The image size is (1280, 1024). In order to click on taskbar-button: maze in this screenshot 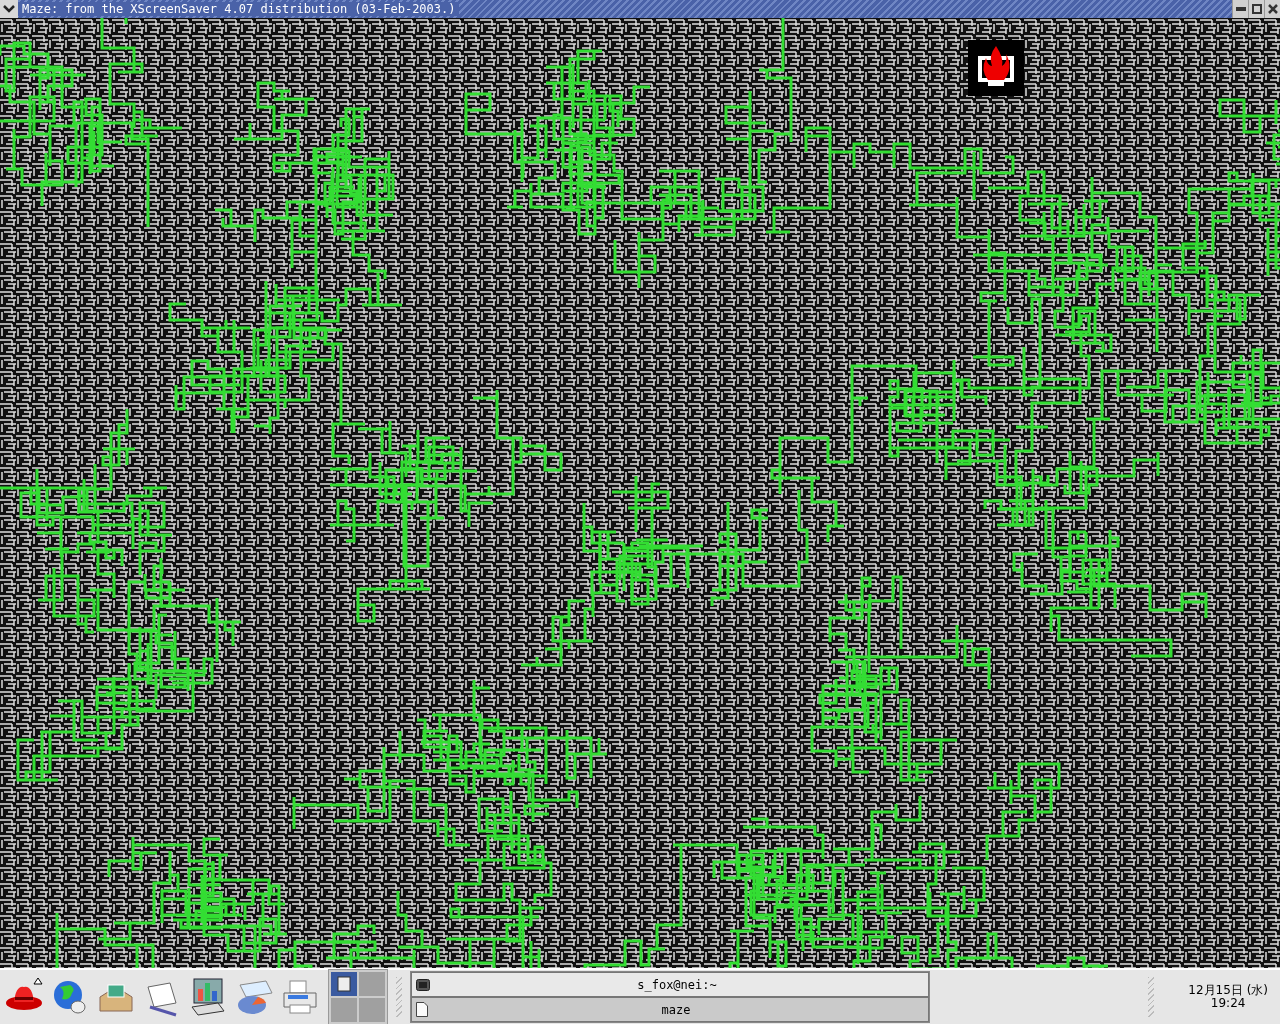, I will do `click(670, 1009)`.